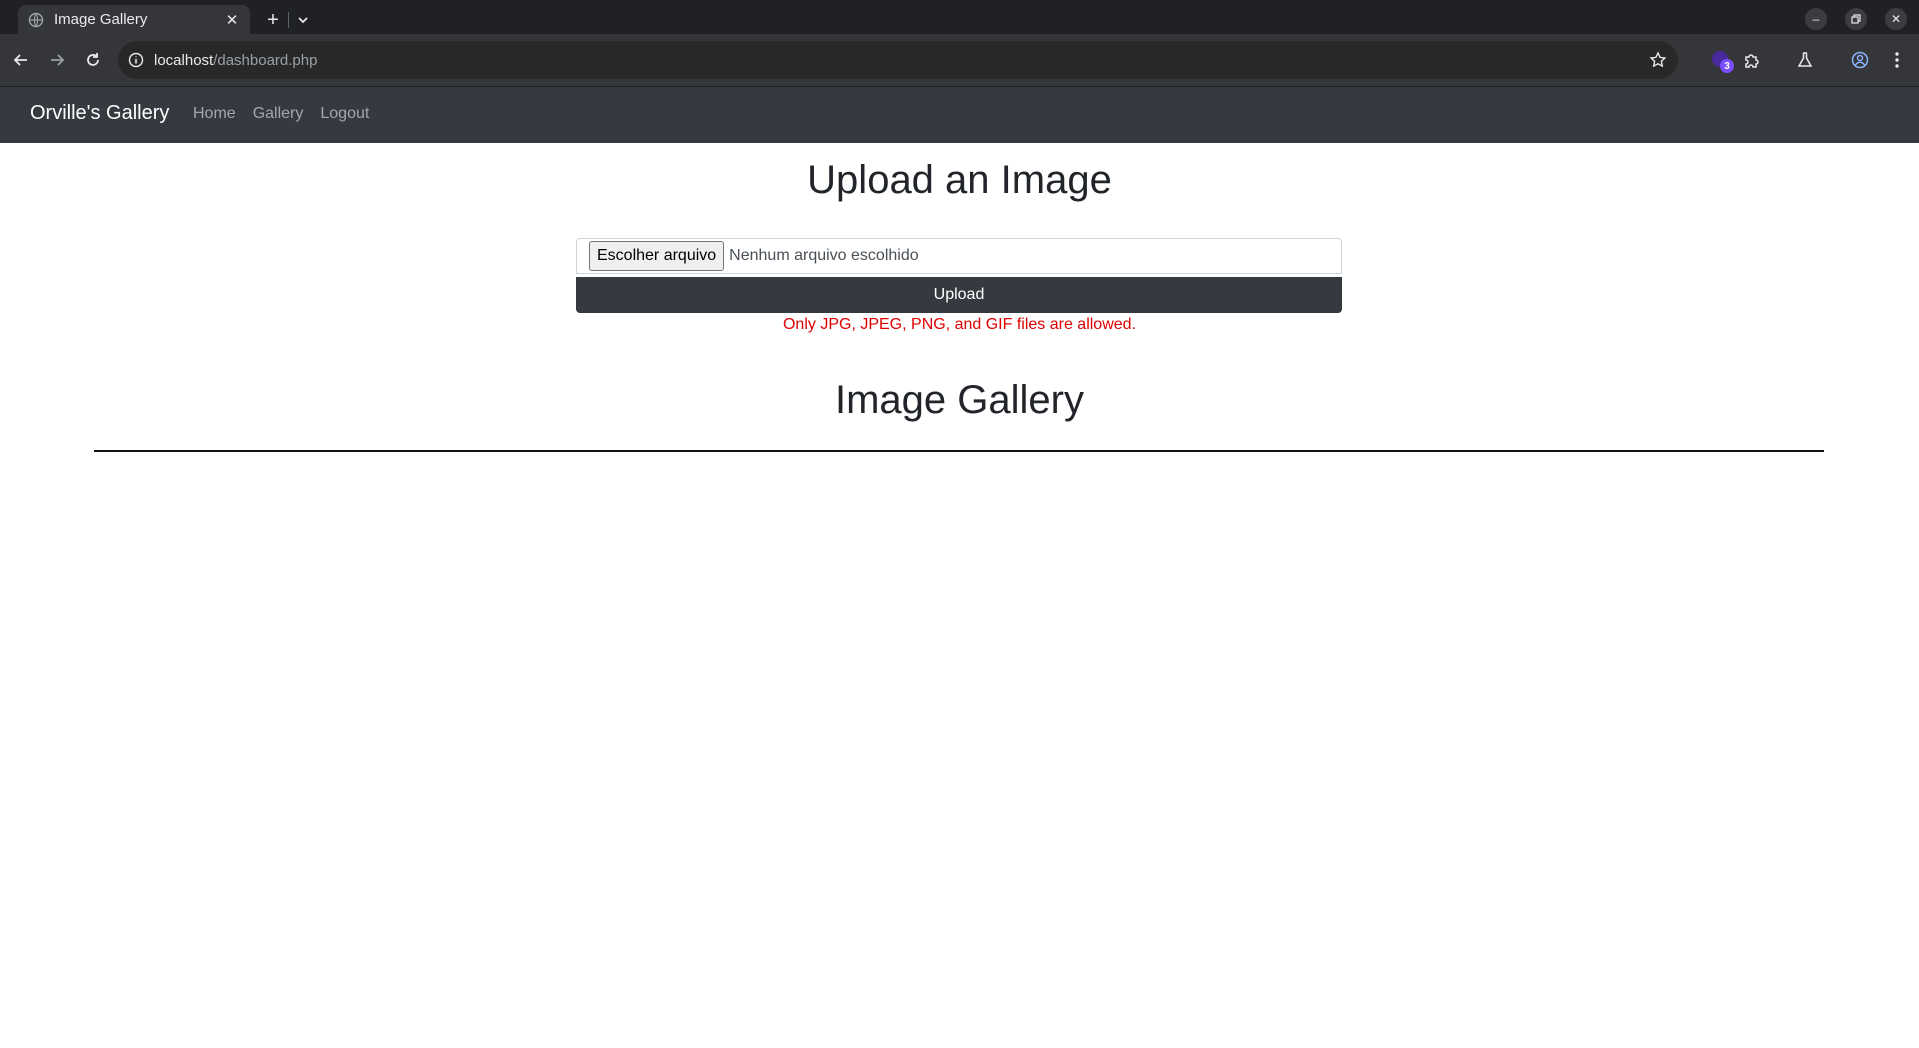  I want to click on brand-link: Orville's Gallery, so click(99, 113).